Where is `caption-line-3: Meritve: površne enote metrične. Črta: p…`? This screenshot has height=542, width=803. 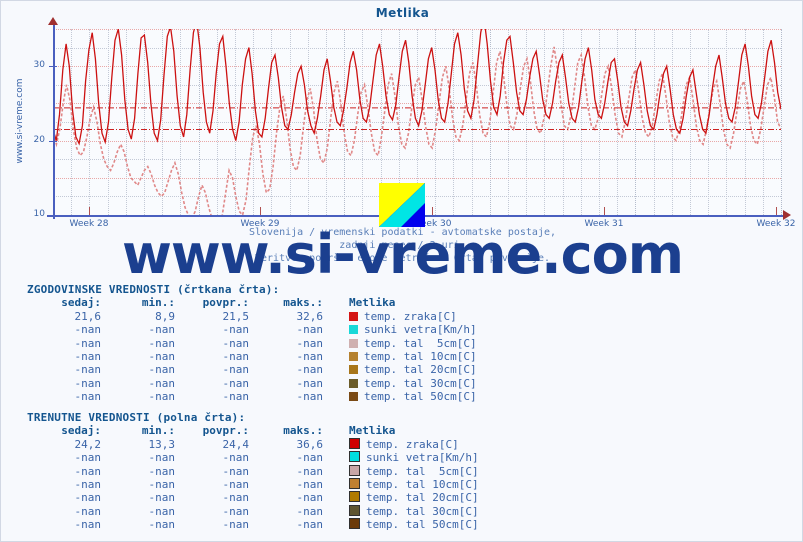
caption-line-3: Meritve: površne enote metrične. Črta: p… is located at coordinates (402, 258).